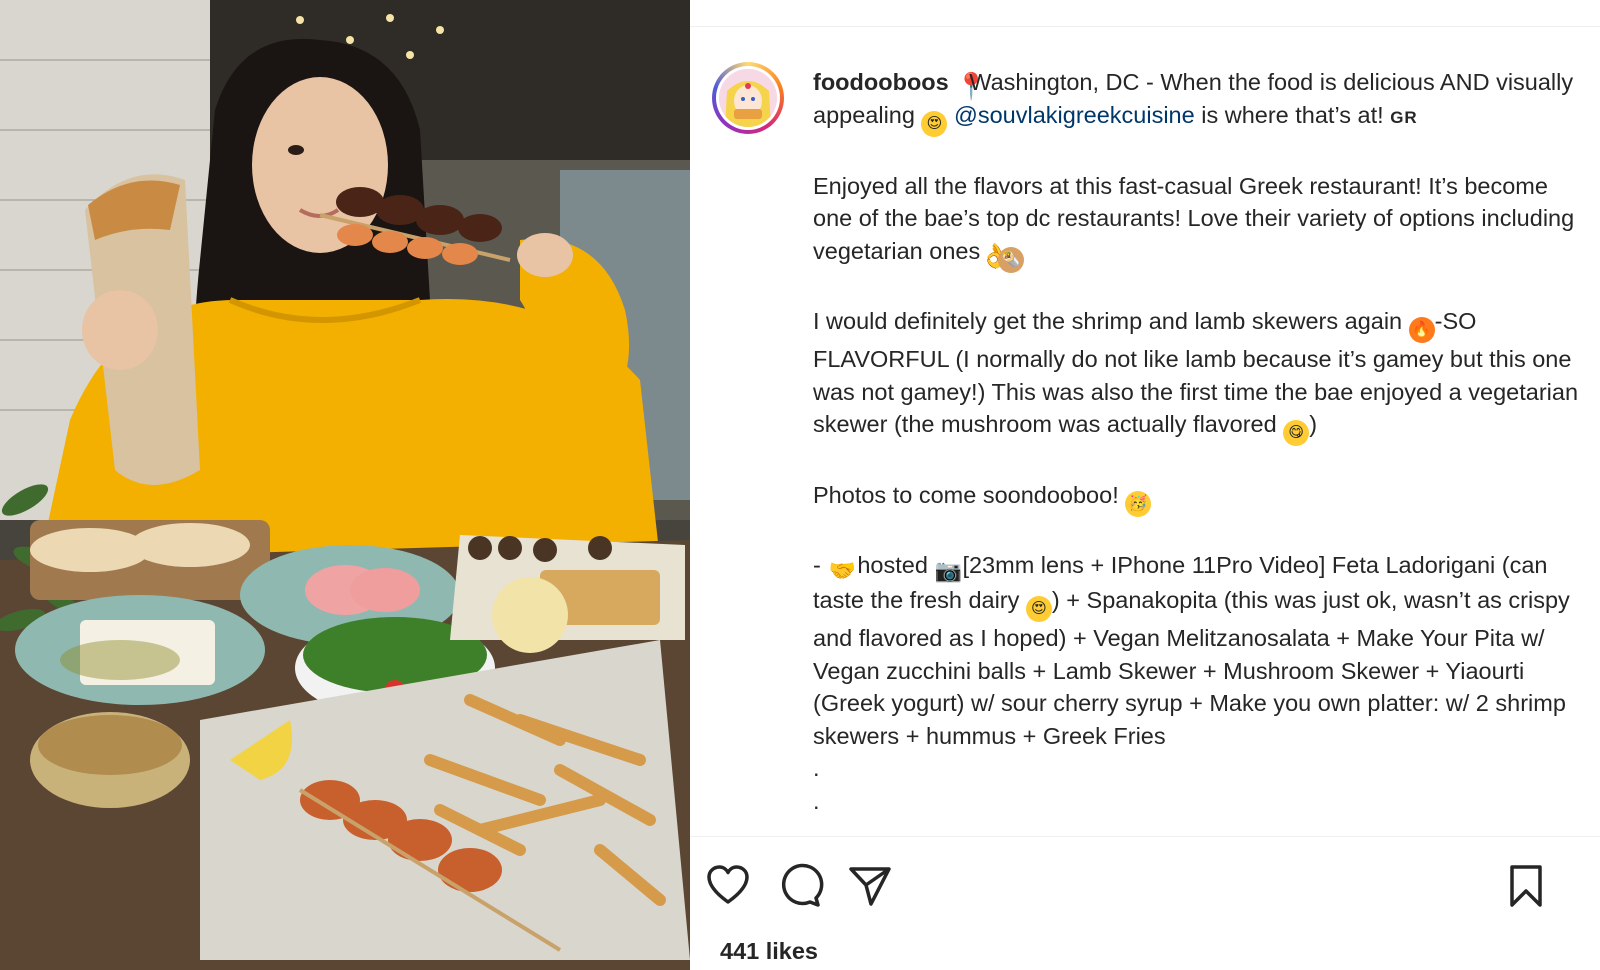 This screenshot has height=970, width=1600. What do you see at coordinates (1313, 424) in the screenshot?
I see `caption-paragraph-3c: )` at bounding box center [1313, 424].